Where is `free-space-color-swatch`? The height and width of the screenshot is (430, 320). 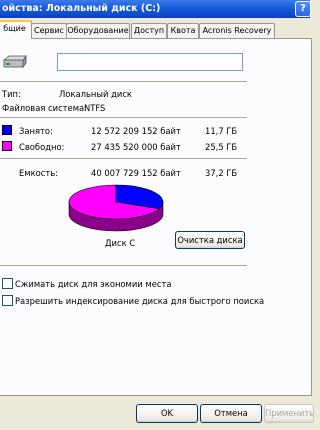
free-space-color-swatch is located at coordinates (7, 146).